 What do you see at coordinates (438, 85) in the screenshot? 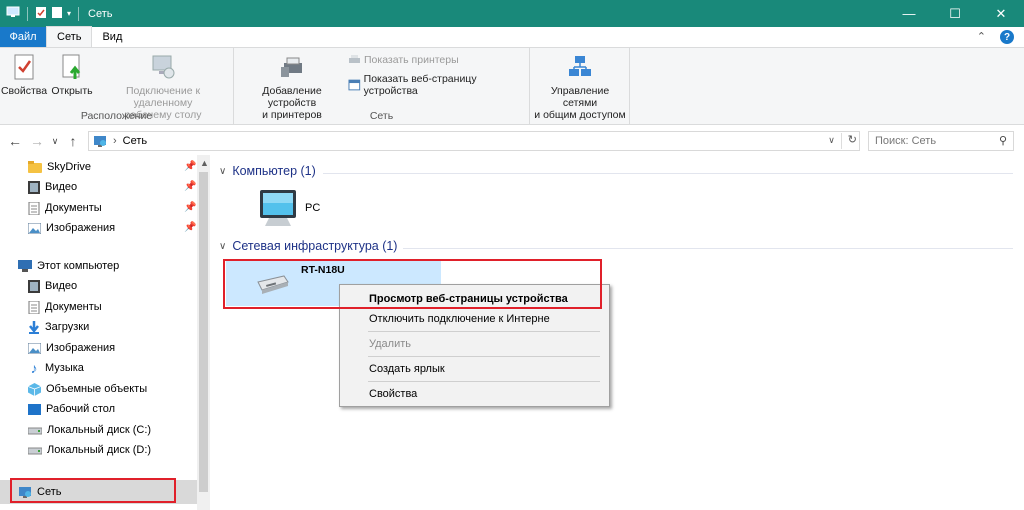
I see `show-device-page-button: Показать веб-страницу устройства` at bounding box center [438, 85].